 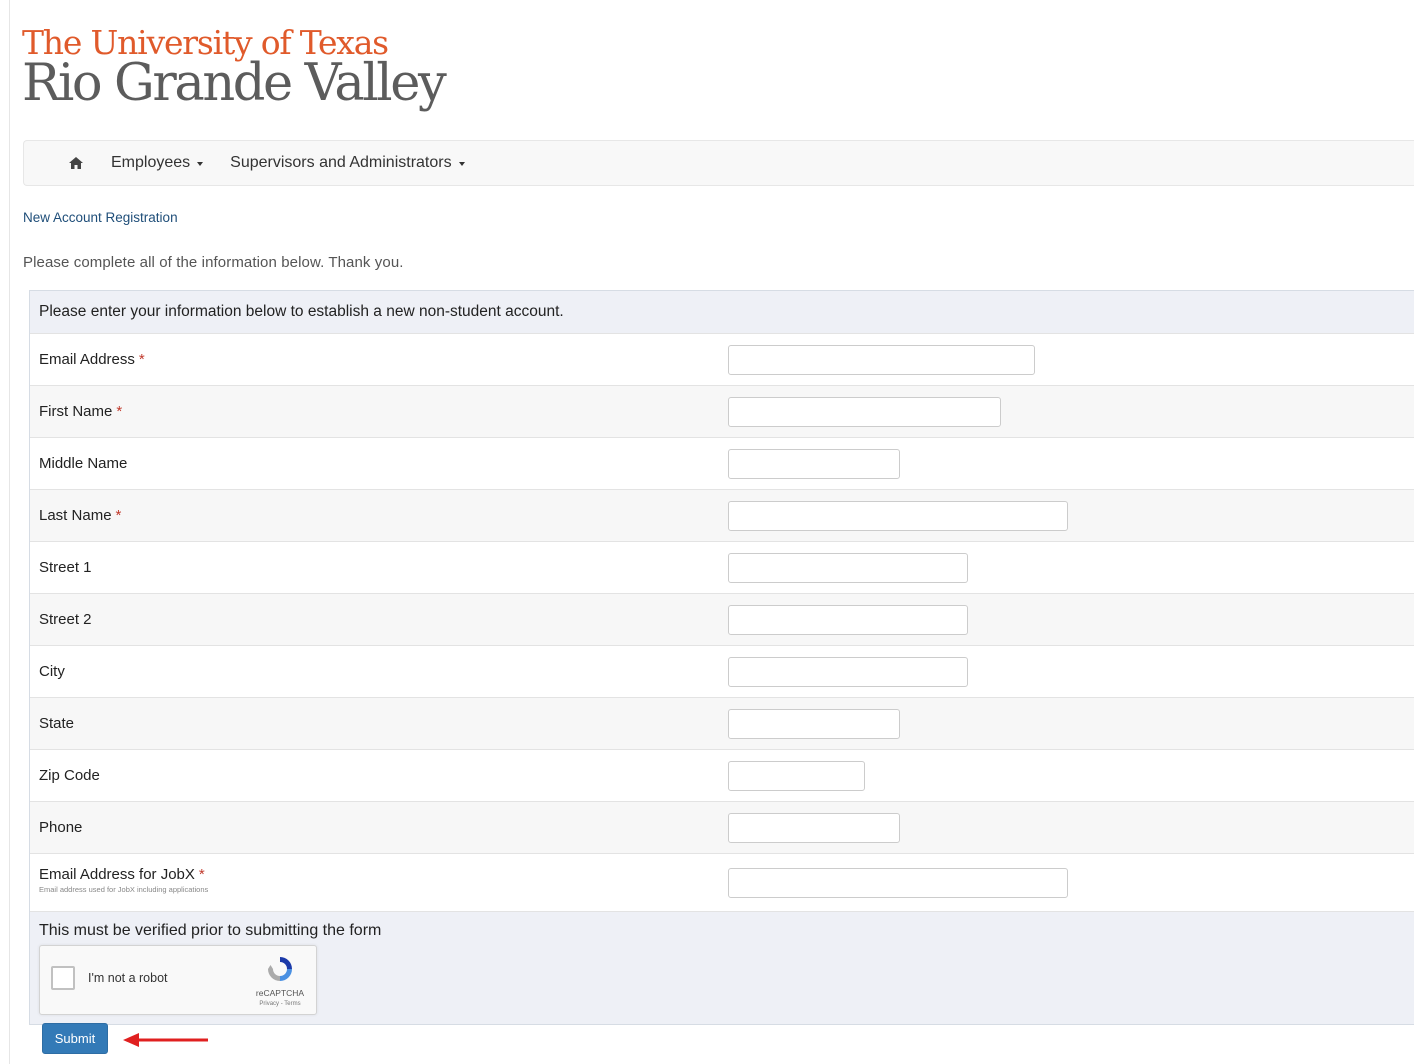 I want to click on street2-label: Street 2, so click(x=65, y=619).